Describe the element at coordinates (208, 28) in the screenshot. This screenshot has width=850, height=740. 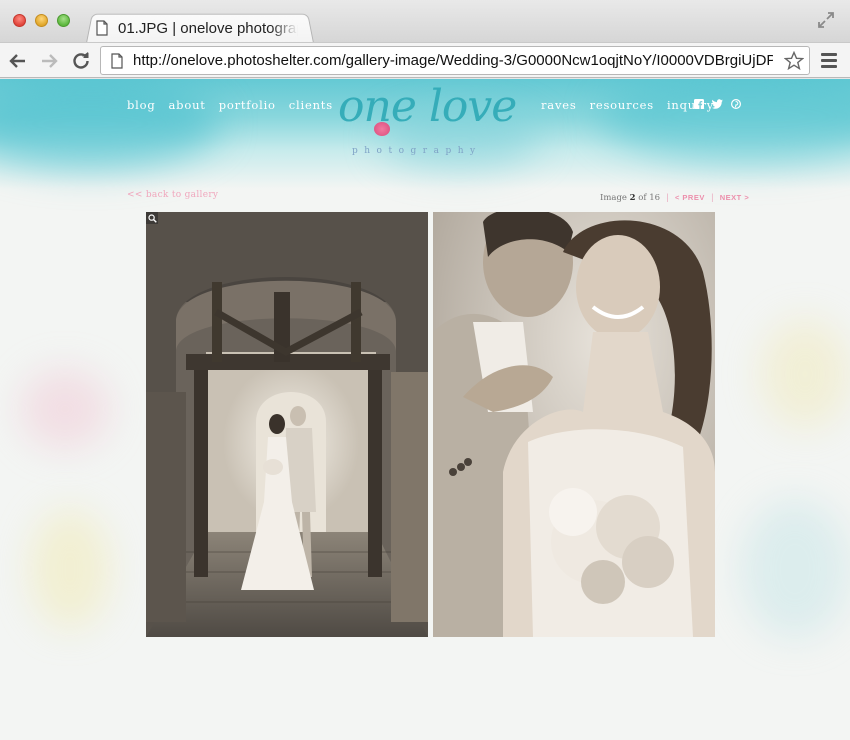
I see `tab-title: 01.JPG | onelove photography` at that location.